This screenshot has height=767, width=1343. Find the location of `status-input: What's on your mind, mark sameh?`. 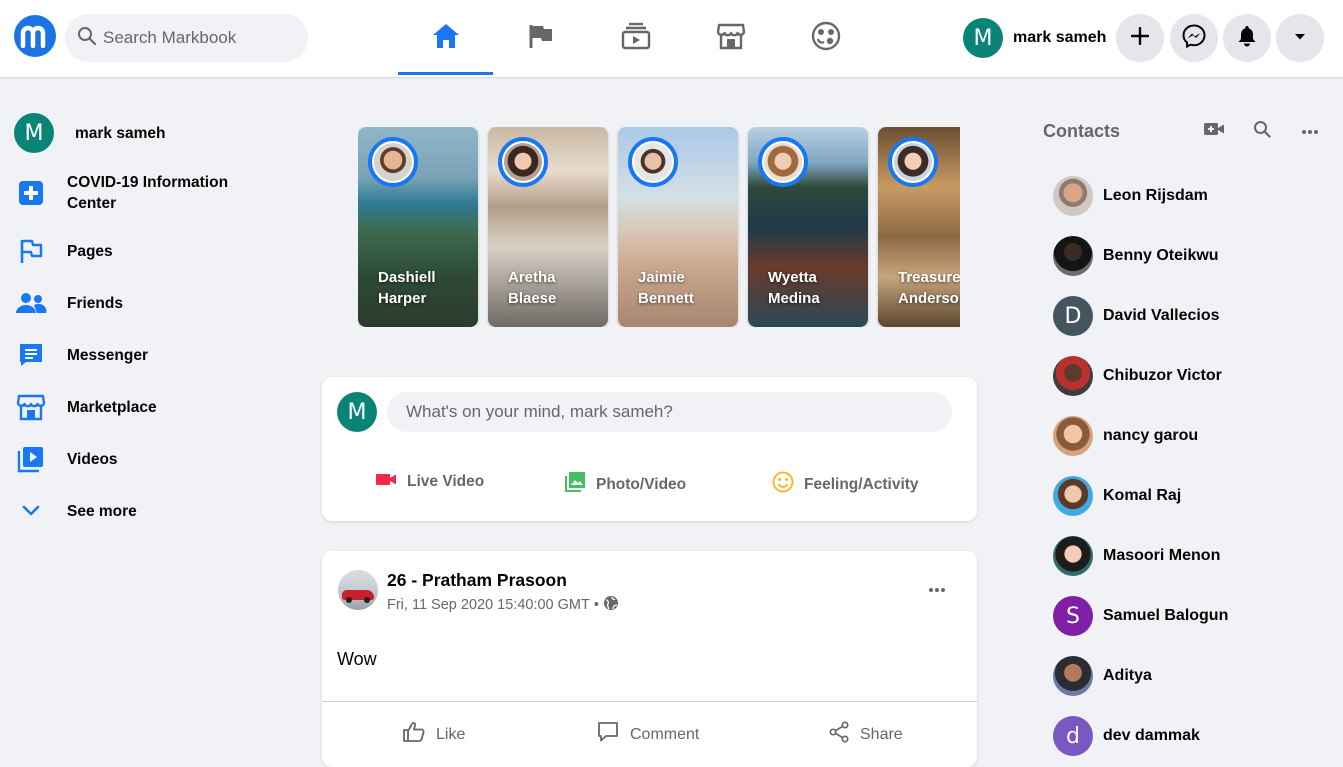

status-input: What's on your mind, mark sameh? is located at coordinates (669, 412).